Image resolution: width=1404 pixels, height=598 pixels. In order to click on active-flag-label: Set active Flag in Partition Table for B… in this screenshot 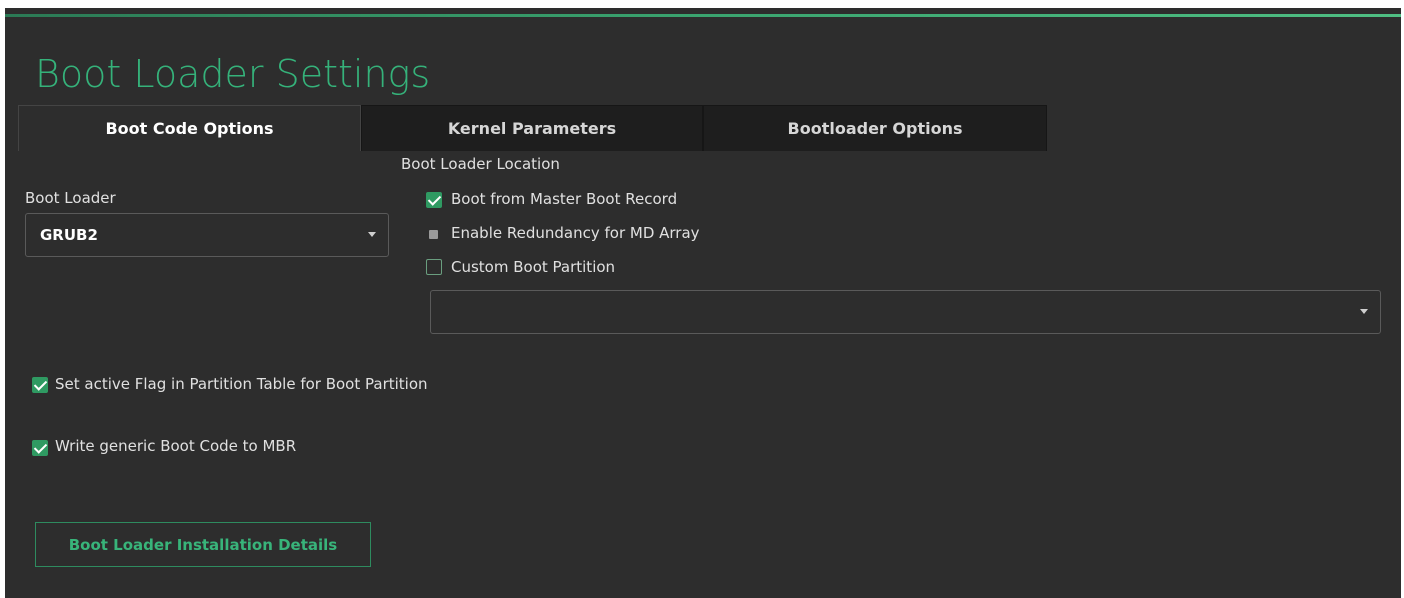, I will do `click(241, 384)`.